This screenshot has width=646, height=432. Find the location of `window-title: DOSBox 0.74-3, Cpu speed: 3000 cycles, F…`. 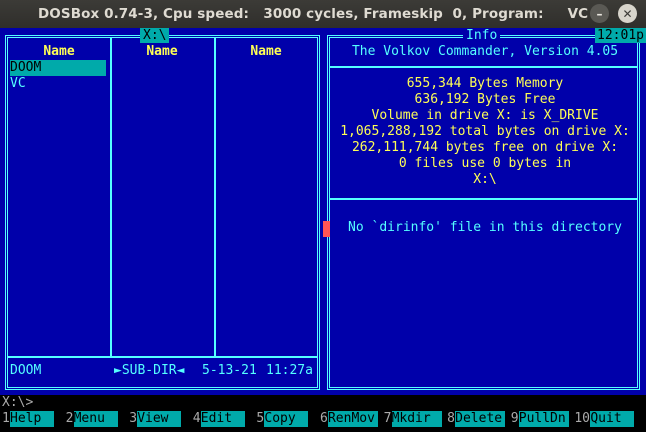

window-title: DOSBox 0.74-3, Cpu speed: 3000 cycles, F… is located at coordinates (313, 14).